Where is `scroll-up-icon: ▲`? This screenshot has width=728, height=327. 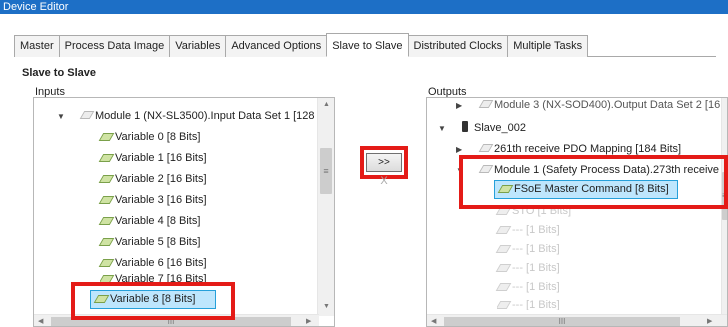 scroll-up-icon: ▲ is located at coordinates (326, 104).